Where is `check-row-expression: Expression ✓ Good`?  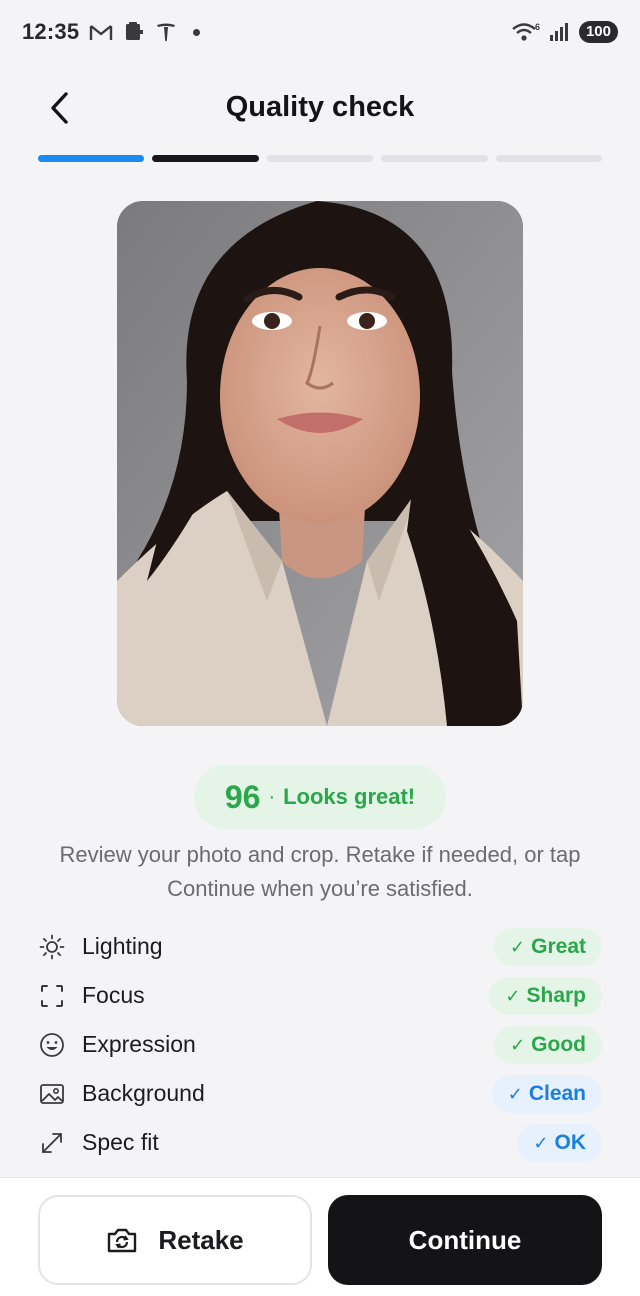 check-row-expression: Expression ✓ Good is located at coordinates (320, 1044).